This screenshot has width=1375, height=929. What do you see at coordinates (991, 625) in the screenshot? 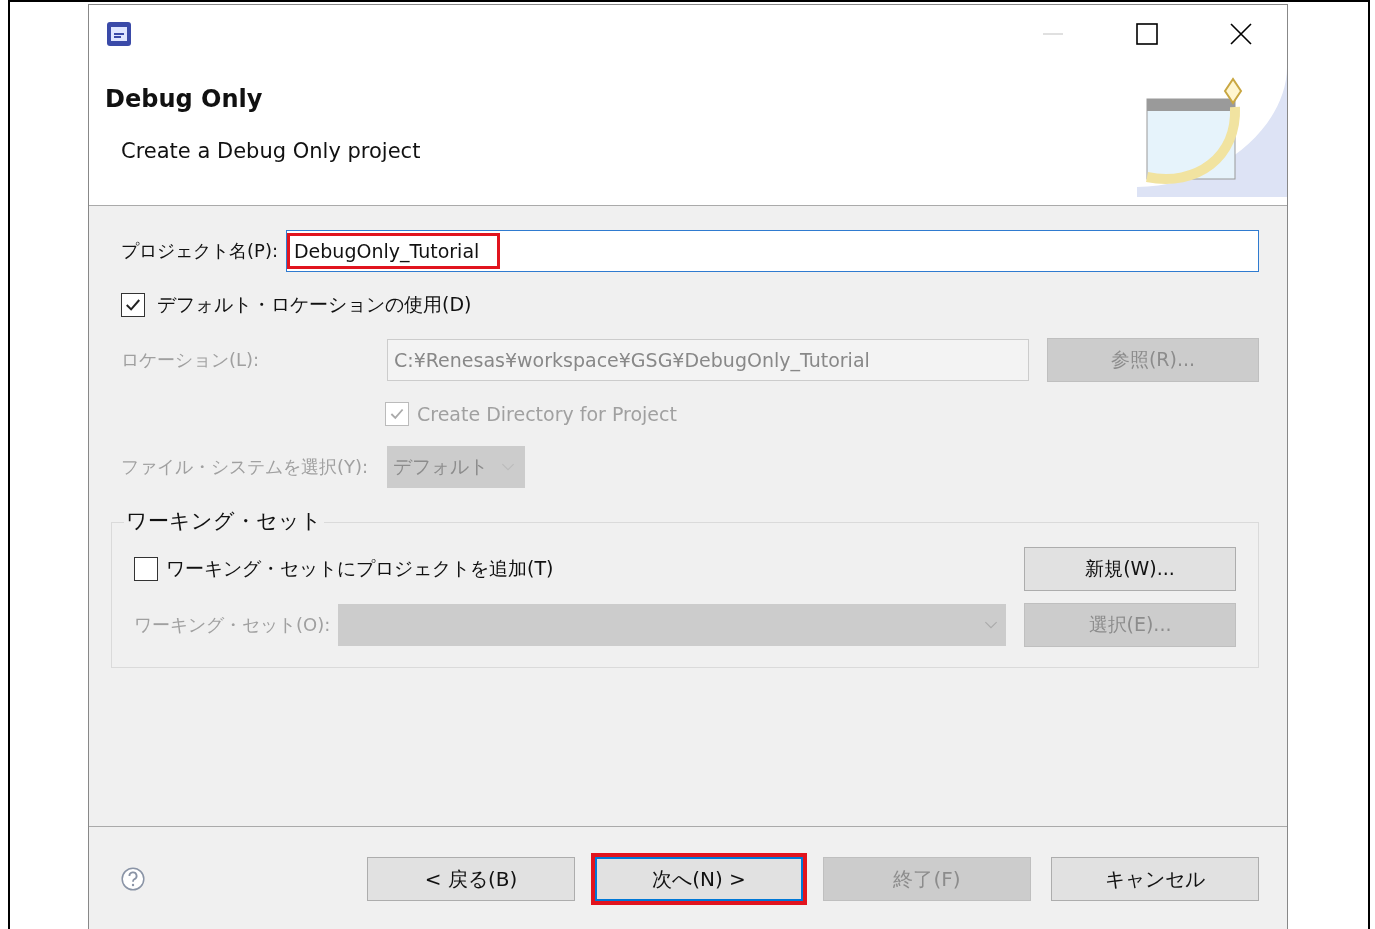
I see `chevron-down-icon` at bounding box center [991, 625].